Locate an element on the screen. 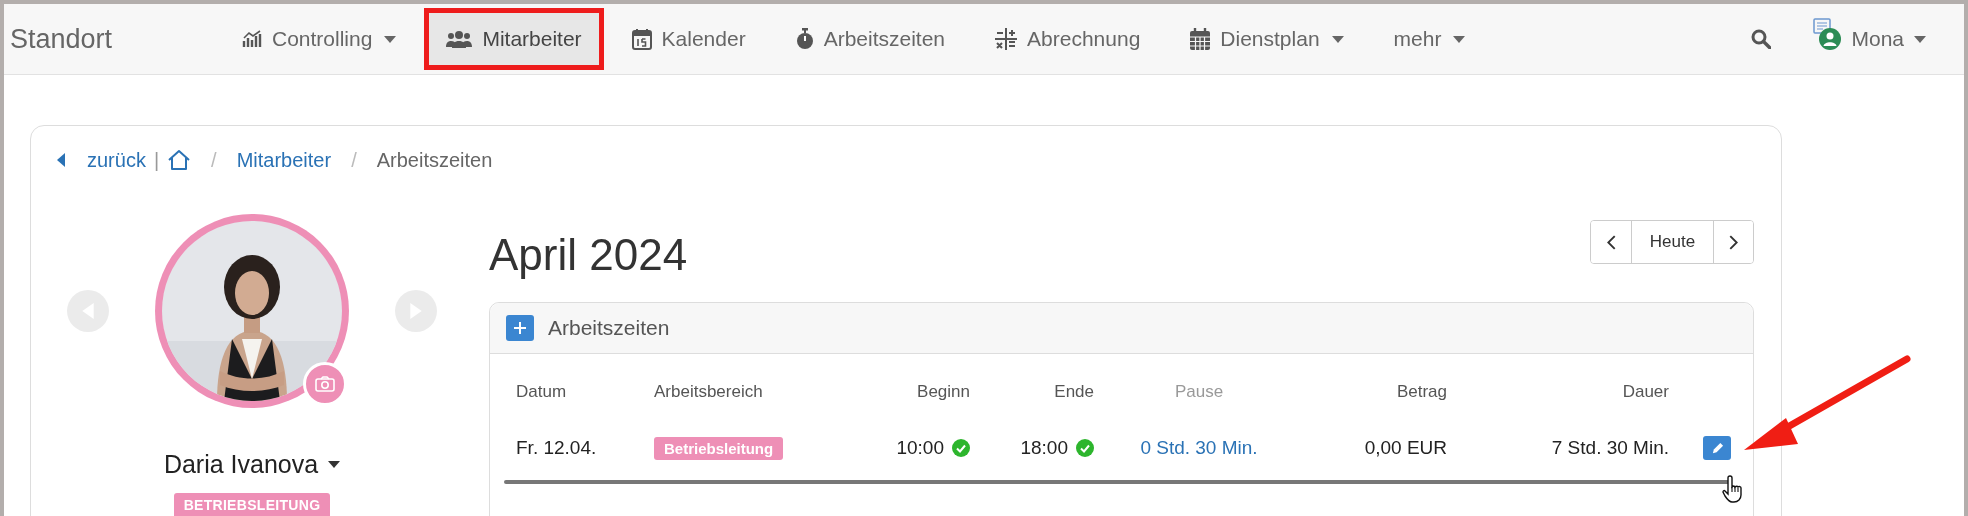 The width and height of the screenshot is (1968, 516). back-link: zurück is located at coordinates (101, 160).